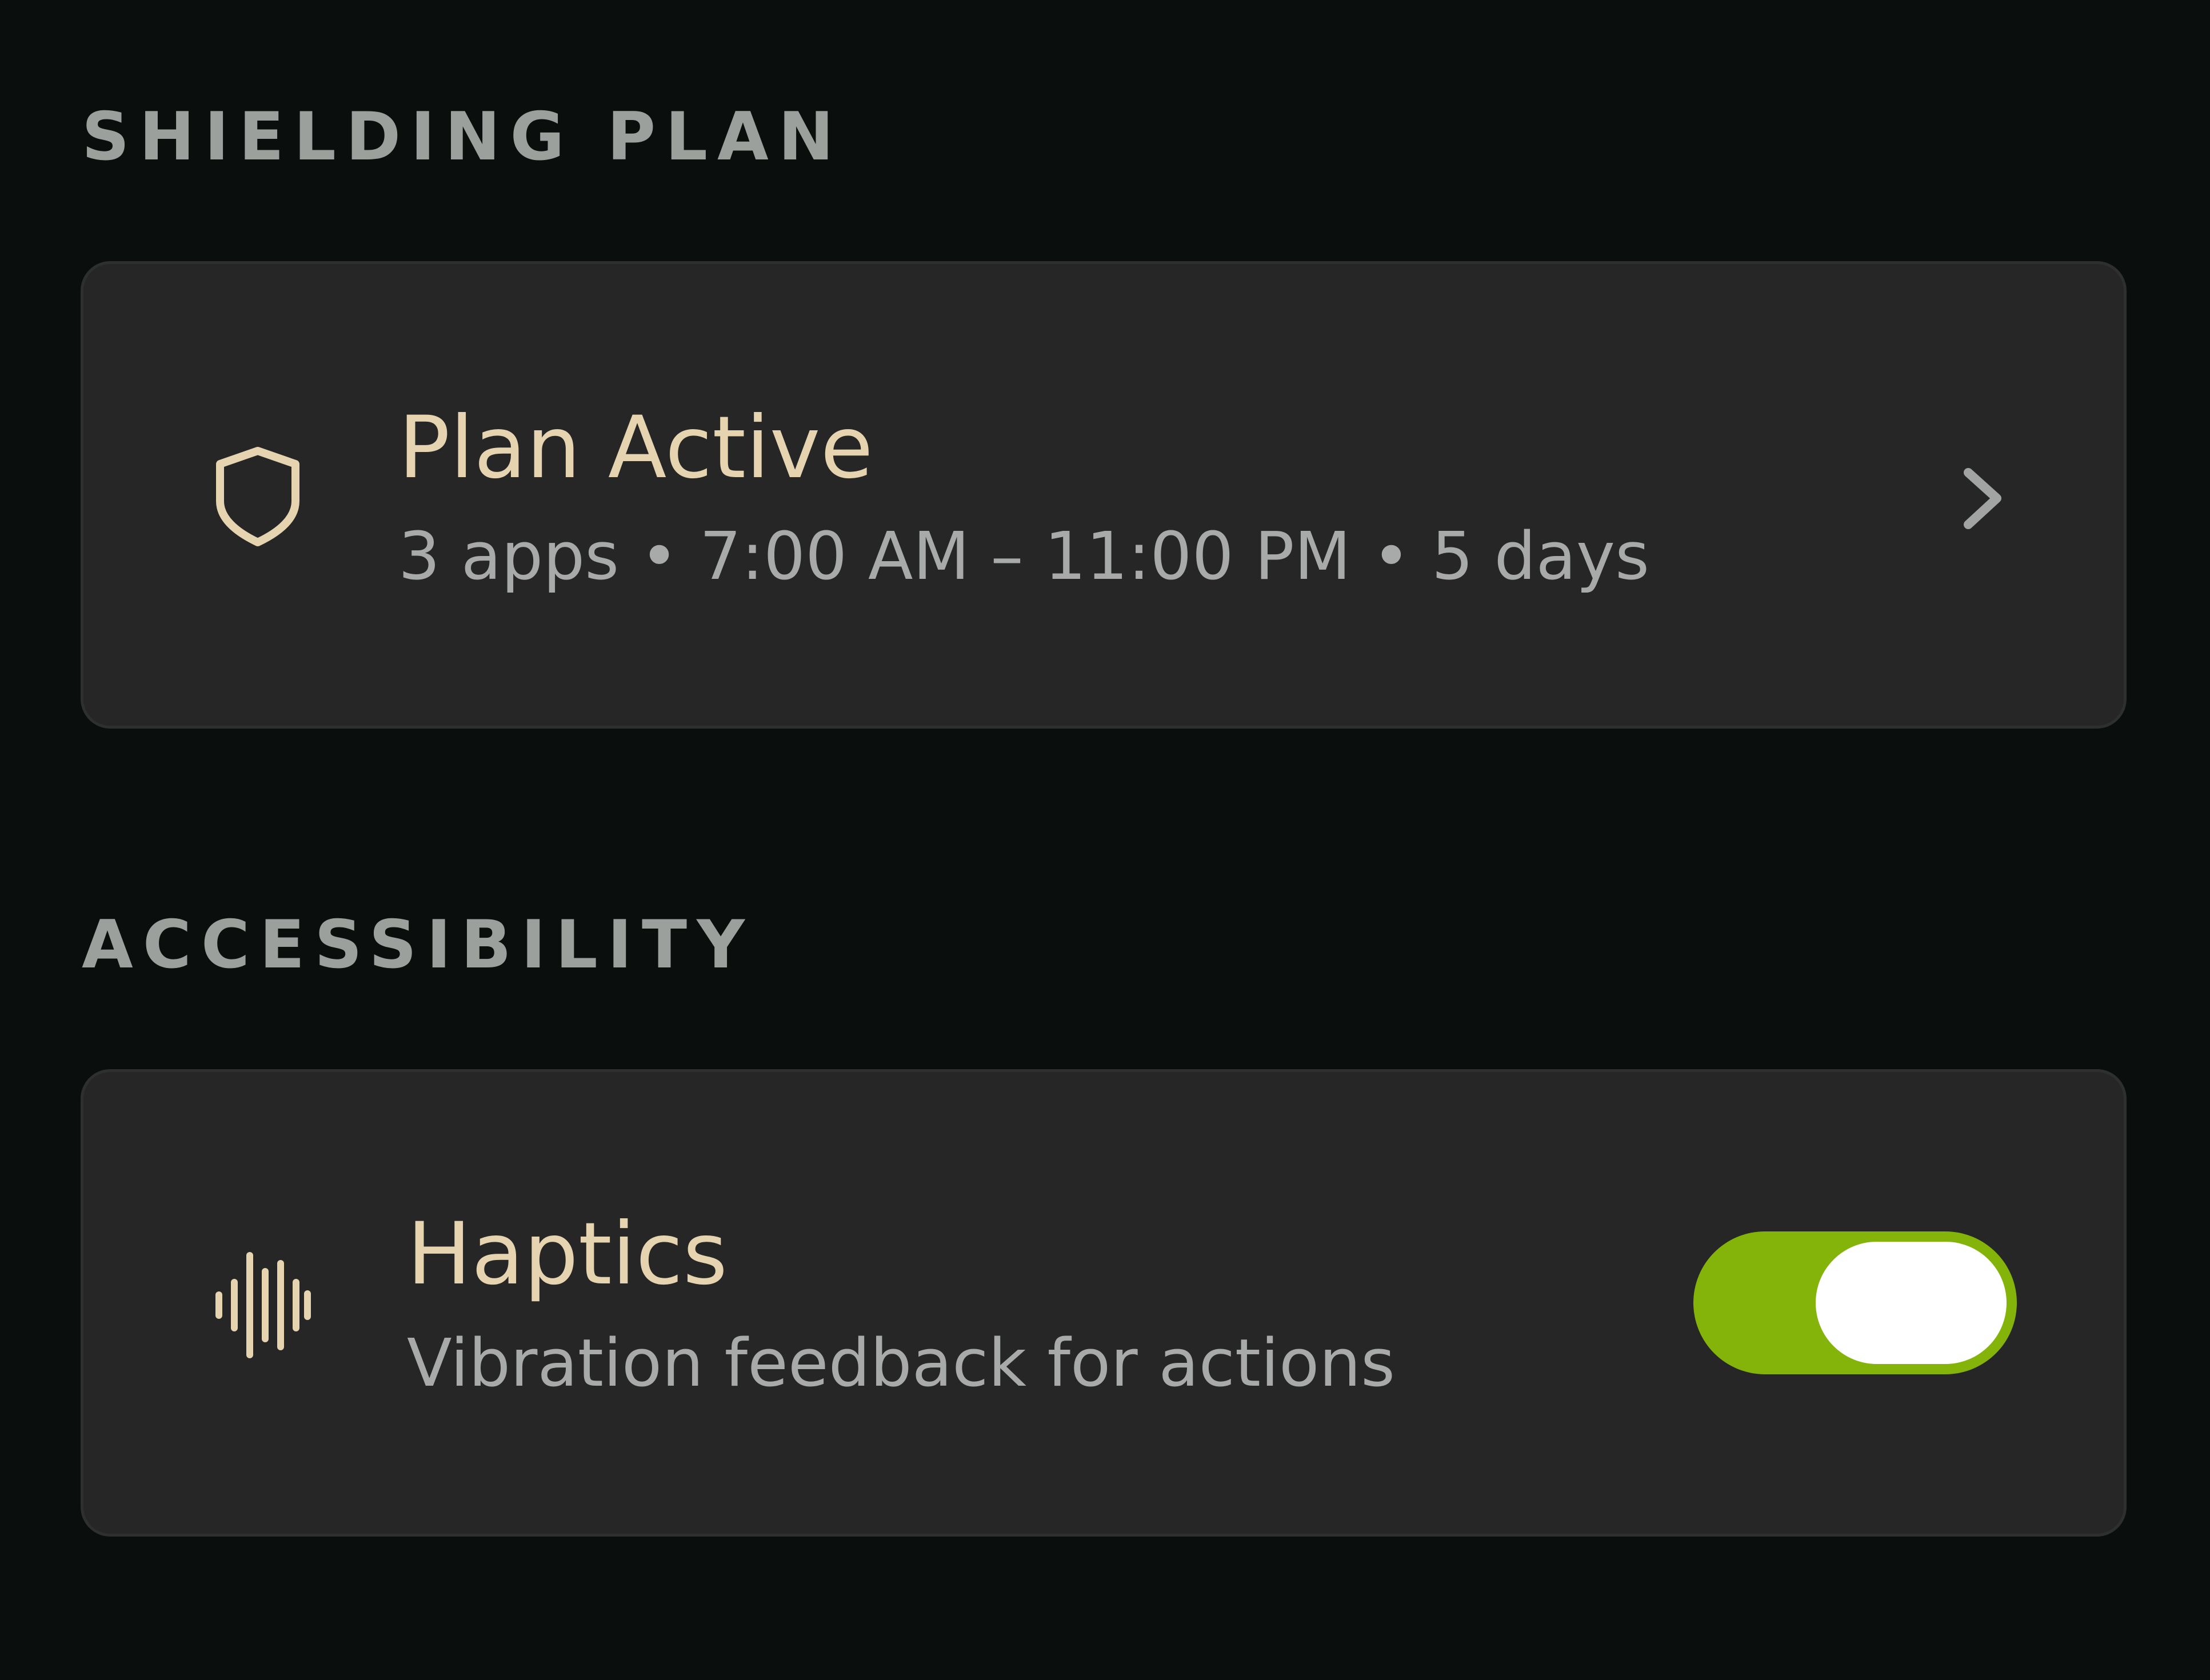  I want to click on waveform-icon, so click(263, 1305).